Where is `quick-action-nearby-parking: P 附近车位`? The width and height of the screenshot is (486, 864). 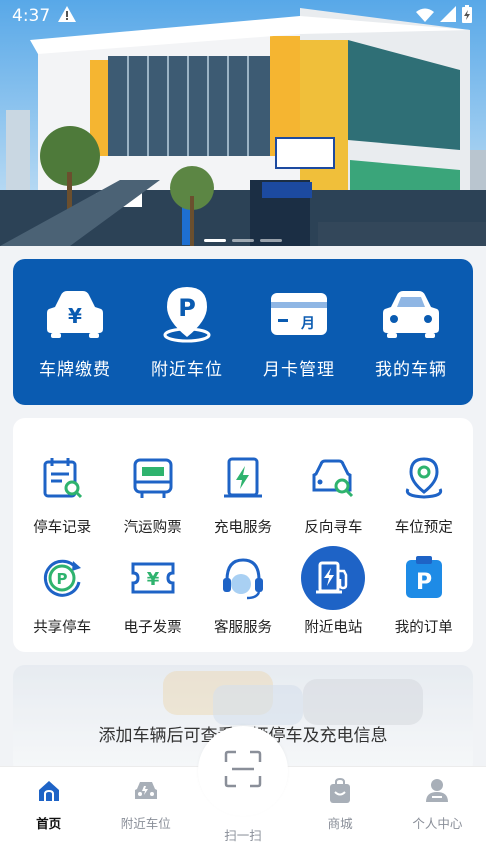 quick-action-nearby-parking: P 附近车位 is located at coordinates (187, 332).